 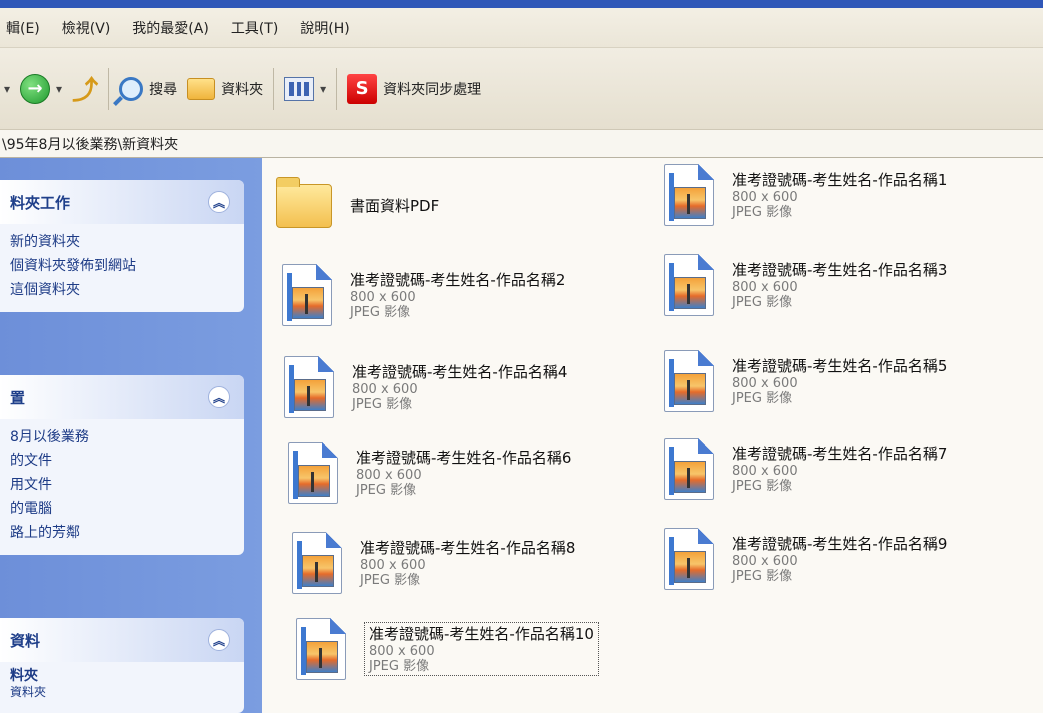 What do you see at coordinates (324, 28) in the screenshot?
I see `menu-help: 說明(H)` at bounding box center [324, 28].